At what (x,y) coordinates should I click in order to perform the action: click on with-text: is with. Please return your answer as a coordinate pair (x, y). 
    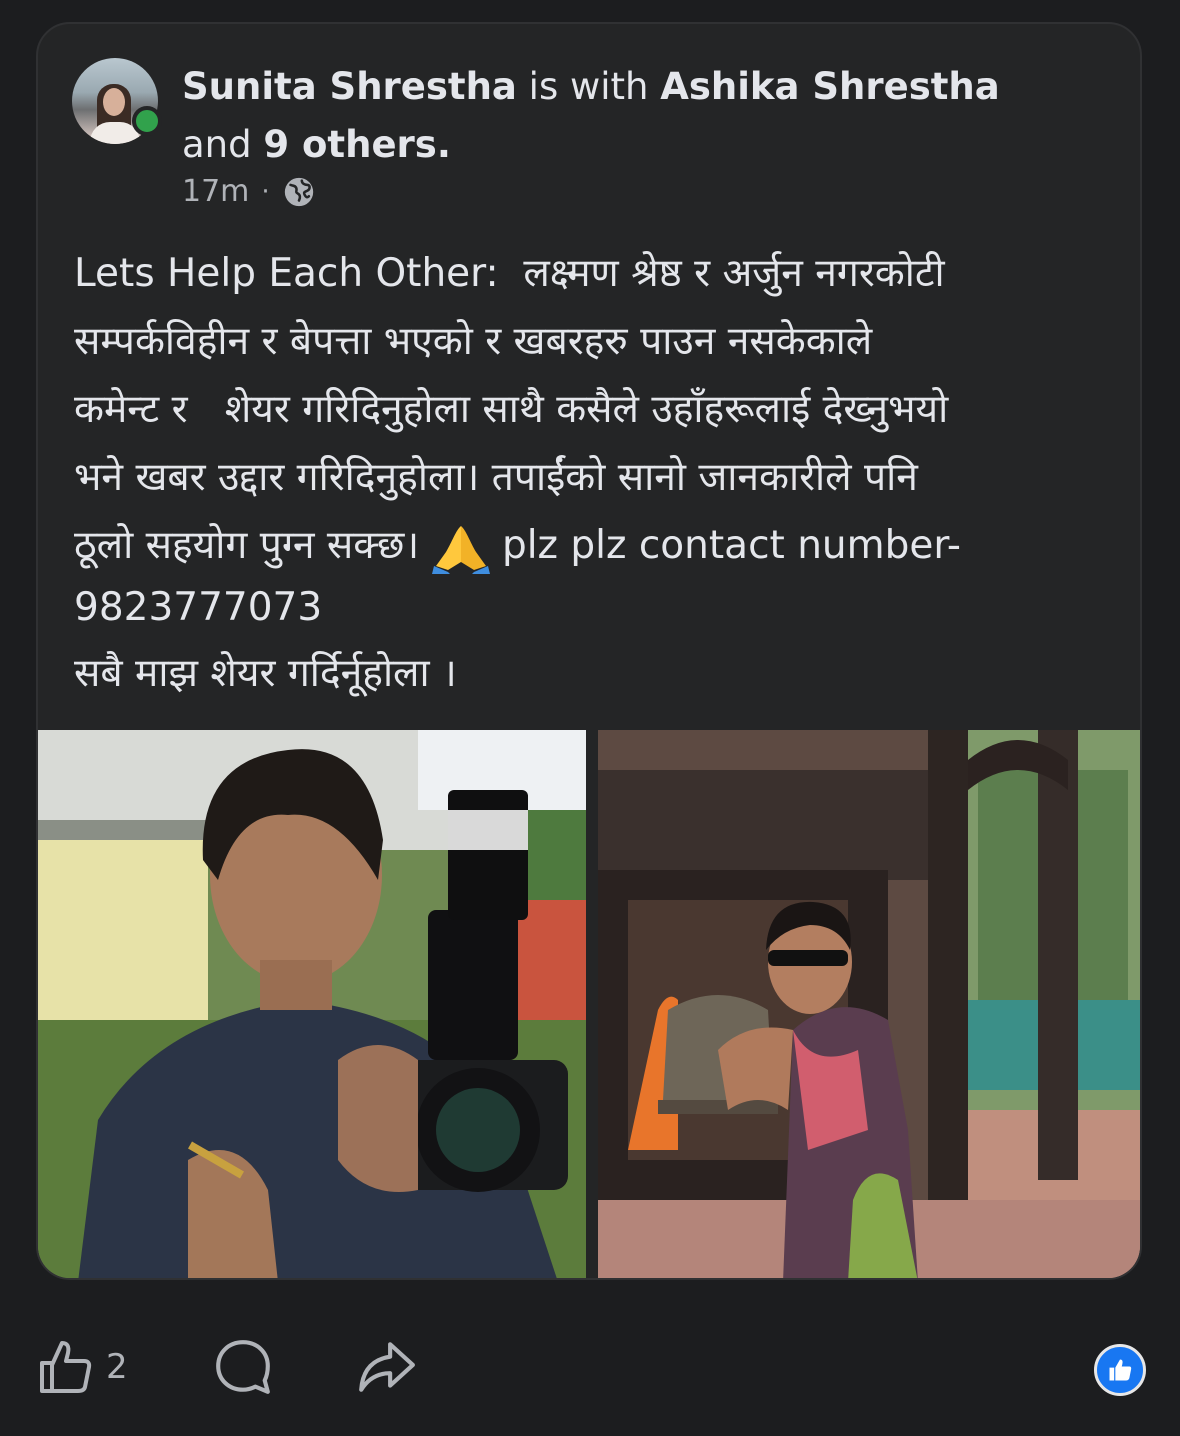
    Looking at the image, I should click on (588, 86).